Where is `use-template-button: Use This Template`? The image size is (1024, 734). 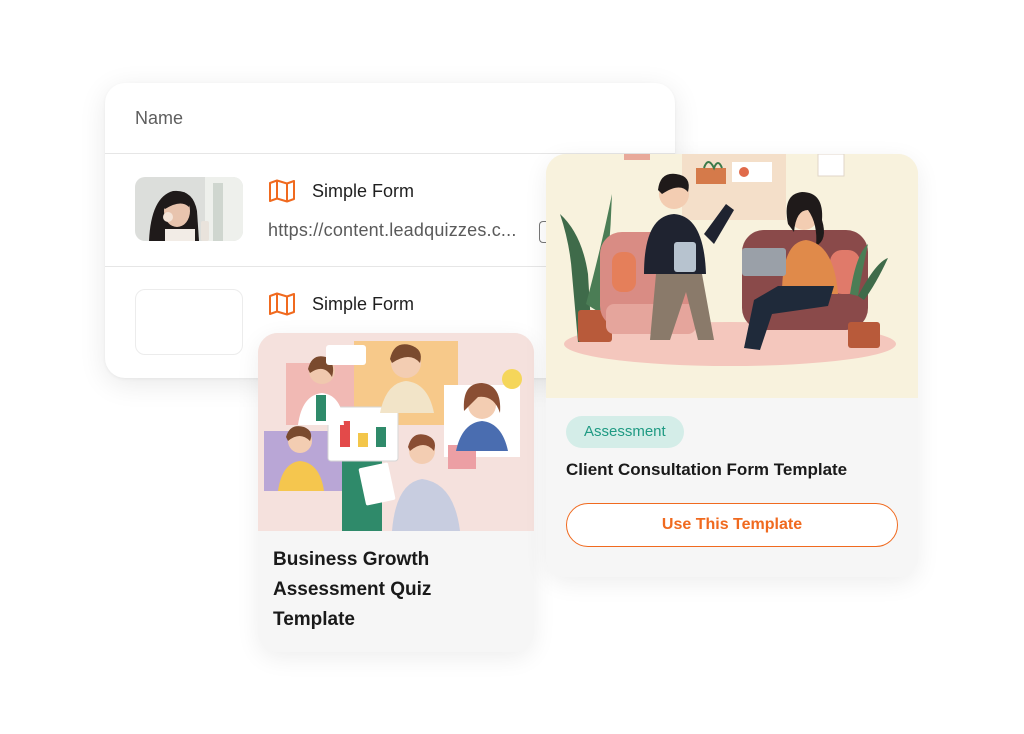 use-template-button: Use This Template is located at coordinates (732, 525).